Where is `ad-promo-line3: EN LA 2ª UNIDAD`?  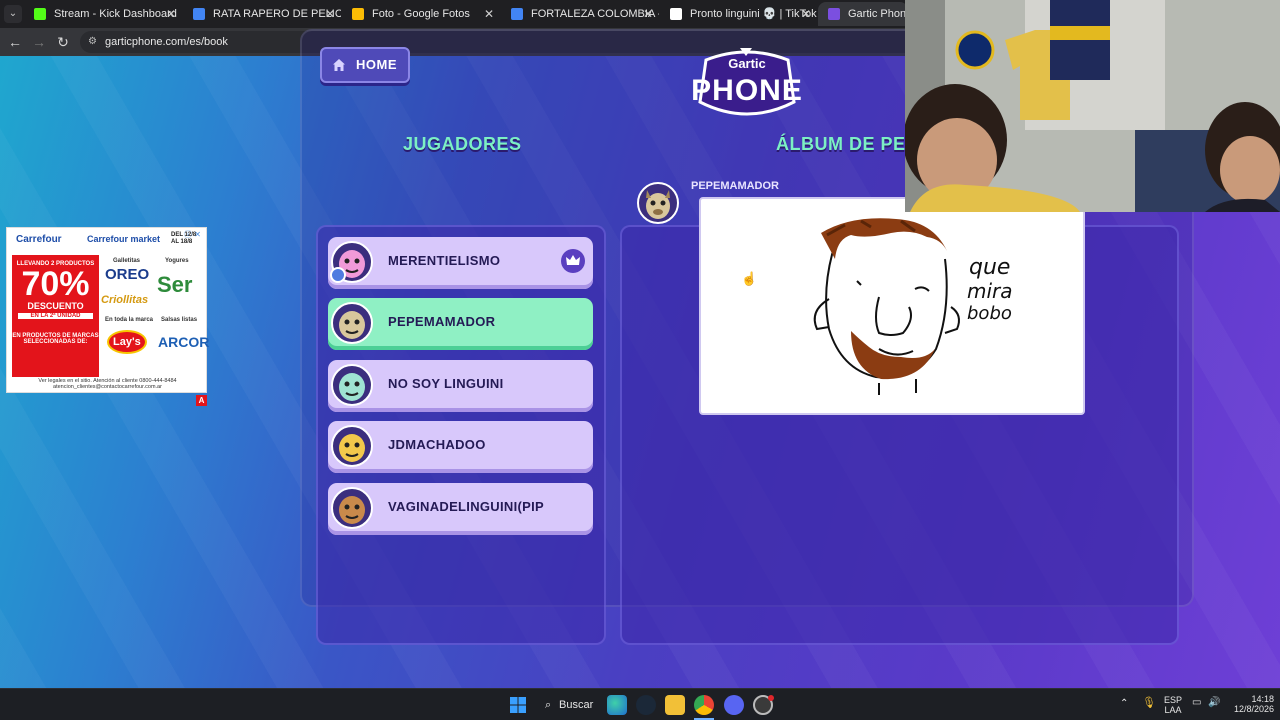 ad-promo-line3: EN LA 2ª UNIDAD is located at coordinates (55, 316).